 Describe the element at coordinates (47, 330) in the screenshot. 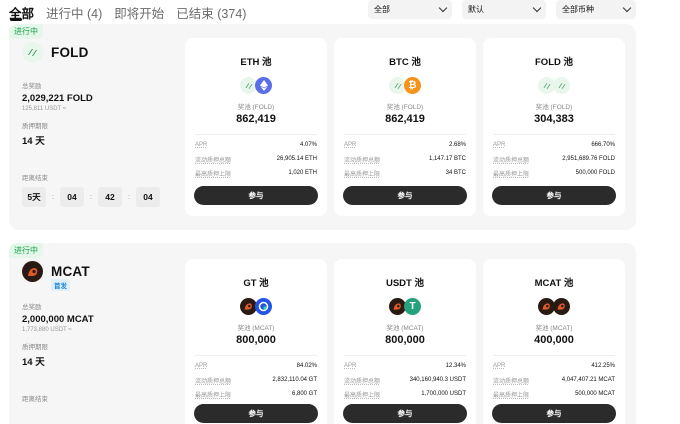

I see `total-reward-usdt: 1,773,880 USDT ≈` at that location.